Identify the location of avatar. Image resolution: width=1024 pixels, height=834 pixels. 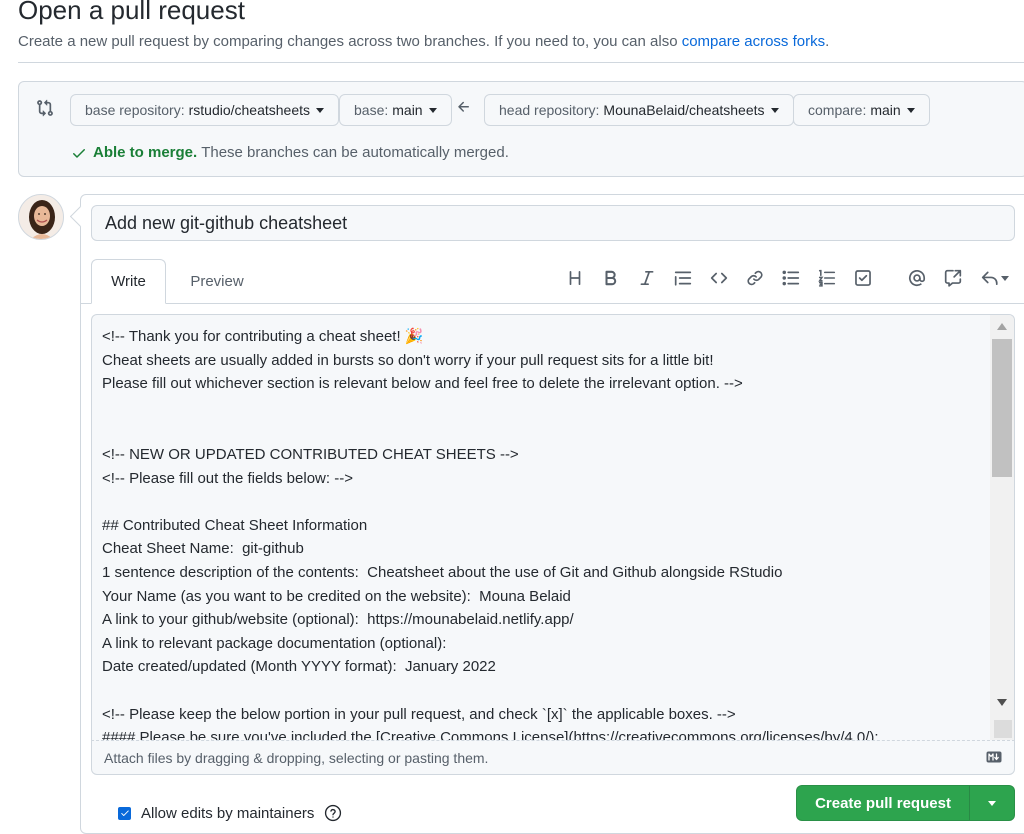
(41, 217).